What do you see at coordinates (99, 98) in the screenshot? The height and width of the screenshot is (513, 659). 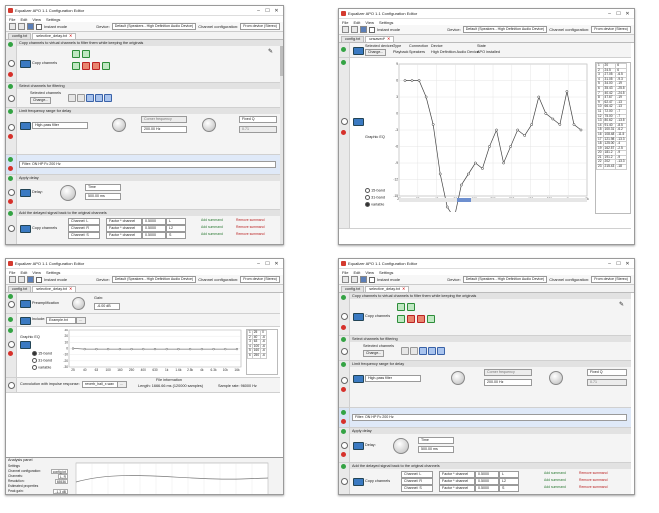 I see `chip-sl` at bounding box center [99, 98].